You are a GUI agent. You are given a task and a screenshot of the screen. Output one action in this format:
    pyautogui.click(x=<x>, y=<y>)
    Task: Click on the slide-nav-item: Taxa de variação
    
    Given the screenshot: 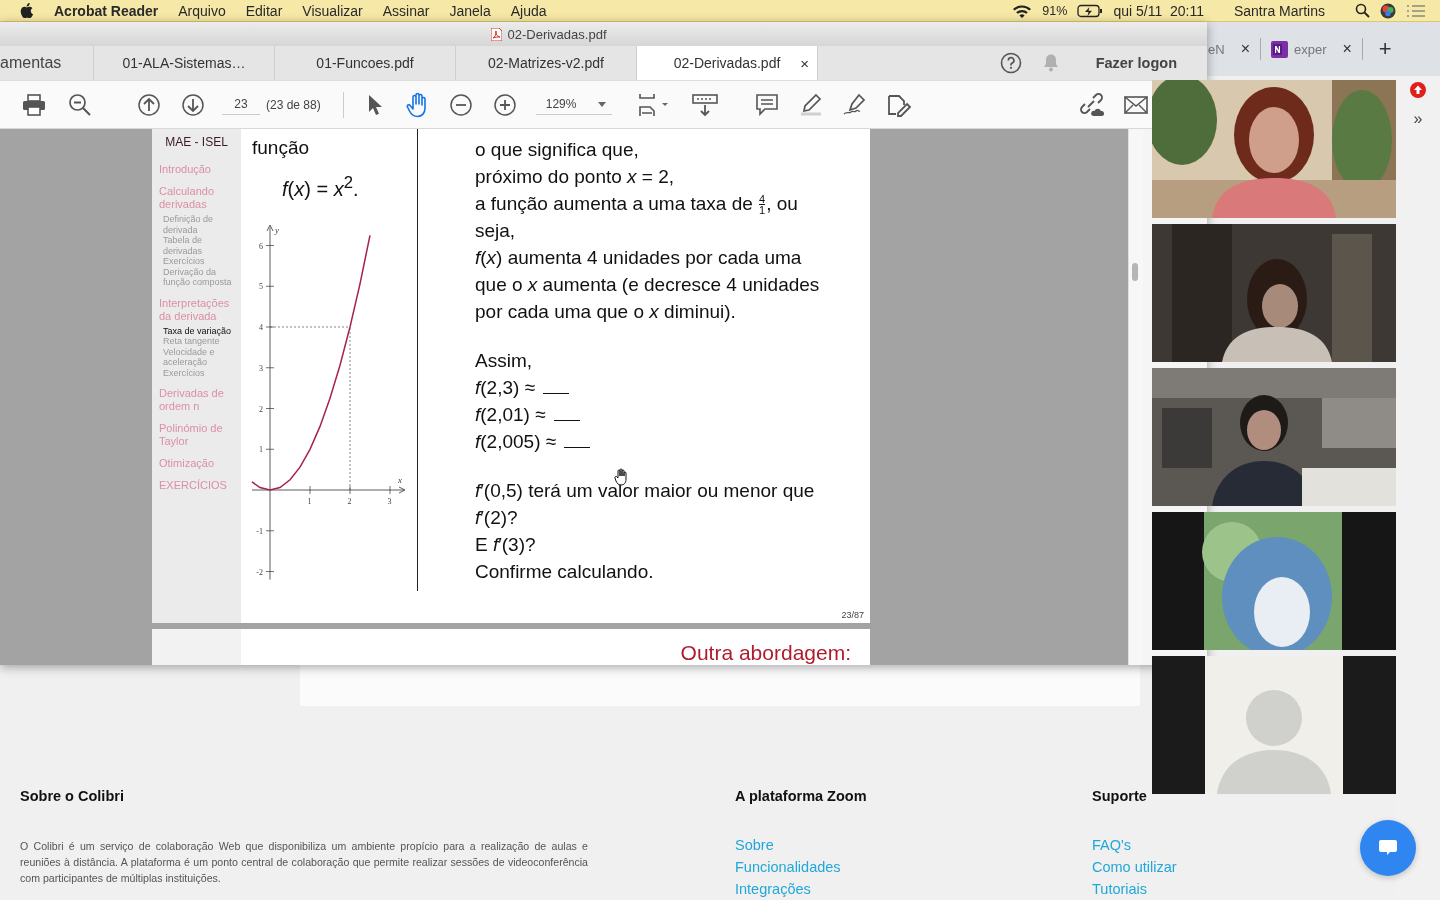 What is the action you would take?
    pyautogui.click(x=195, y=330)
    